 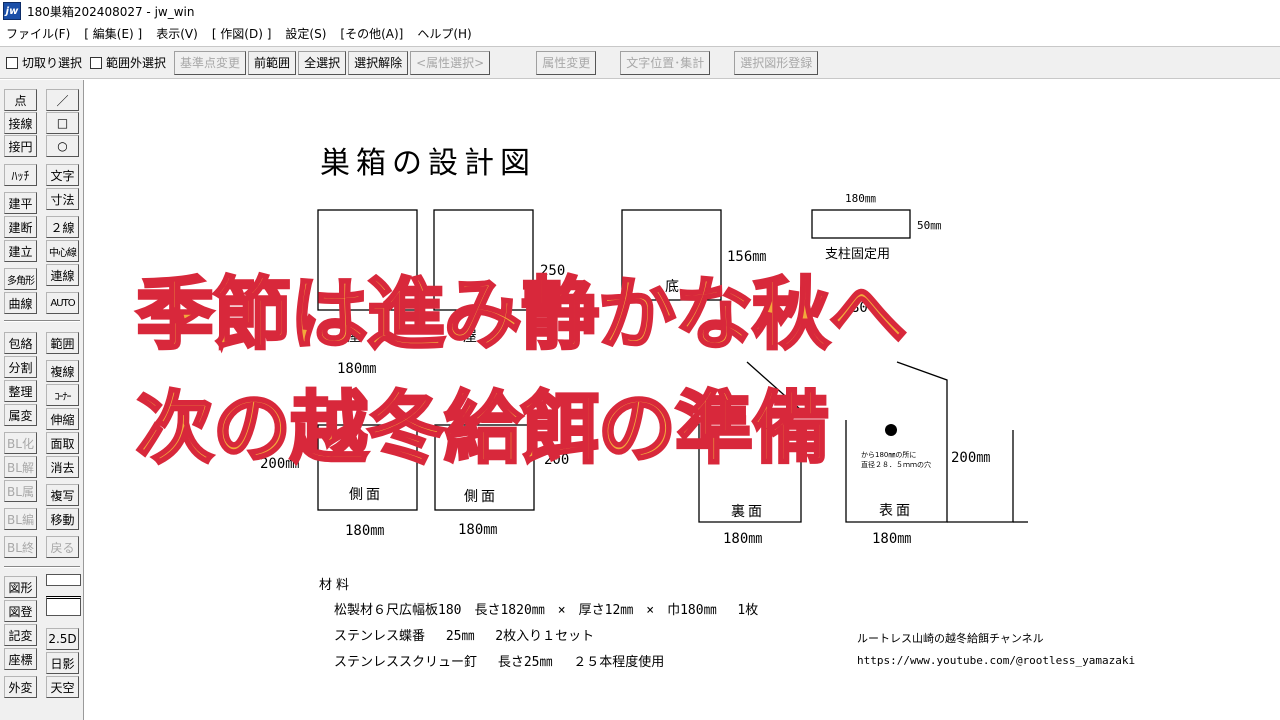 What do you see at coordinates (365, 531) in the screenshot?
I see `dim-180-b: 180㎜` at bounding box center [365, 531].